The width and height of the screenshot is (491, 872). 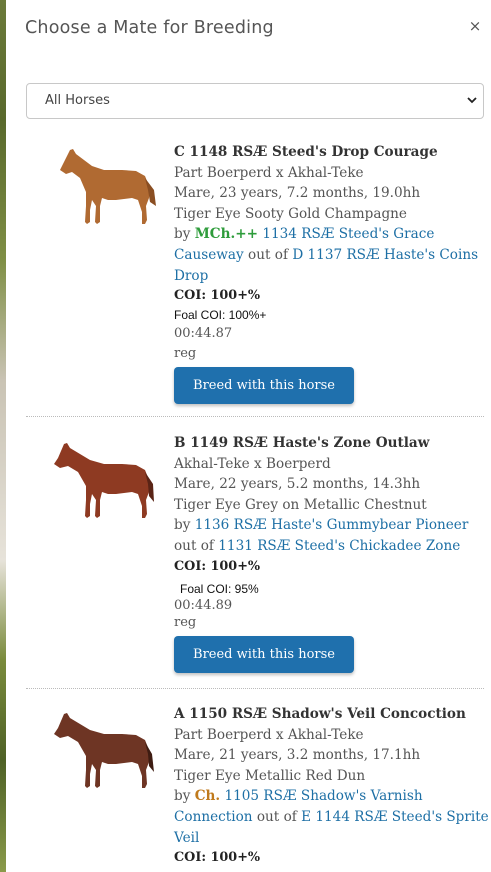 What do you see at coordinates (255, 101) in the screenshot?
I see `horse-filter-select: All Horses` at bounding box center [255, 101].